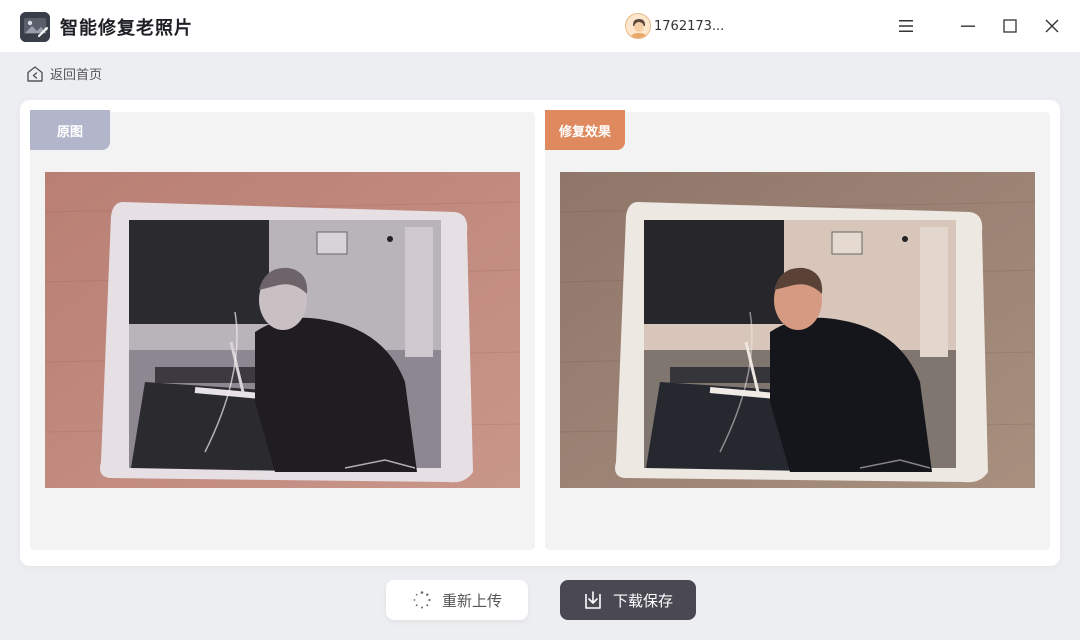 The image size is (1080, 640). I want to click on maximize-icon, so click(1010, 26).